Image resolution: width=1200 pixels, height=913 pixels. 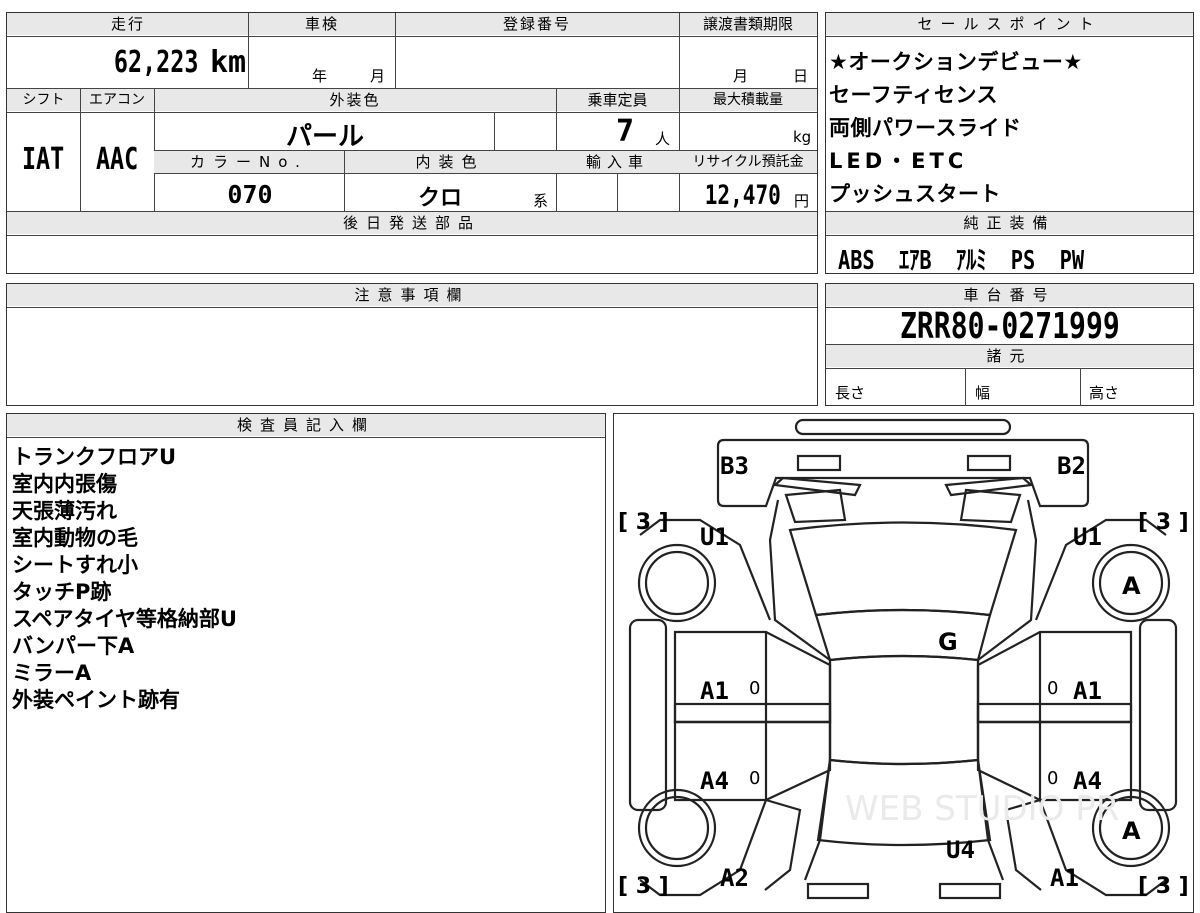 I want to click on spec-width-label: 幅, so click(x=983, y=393).